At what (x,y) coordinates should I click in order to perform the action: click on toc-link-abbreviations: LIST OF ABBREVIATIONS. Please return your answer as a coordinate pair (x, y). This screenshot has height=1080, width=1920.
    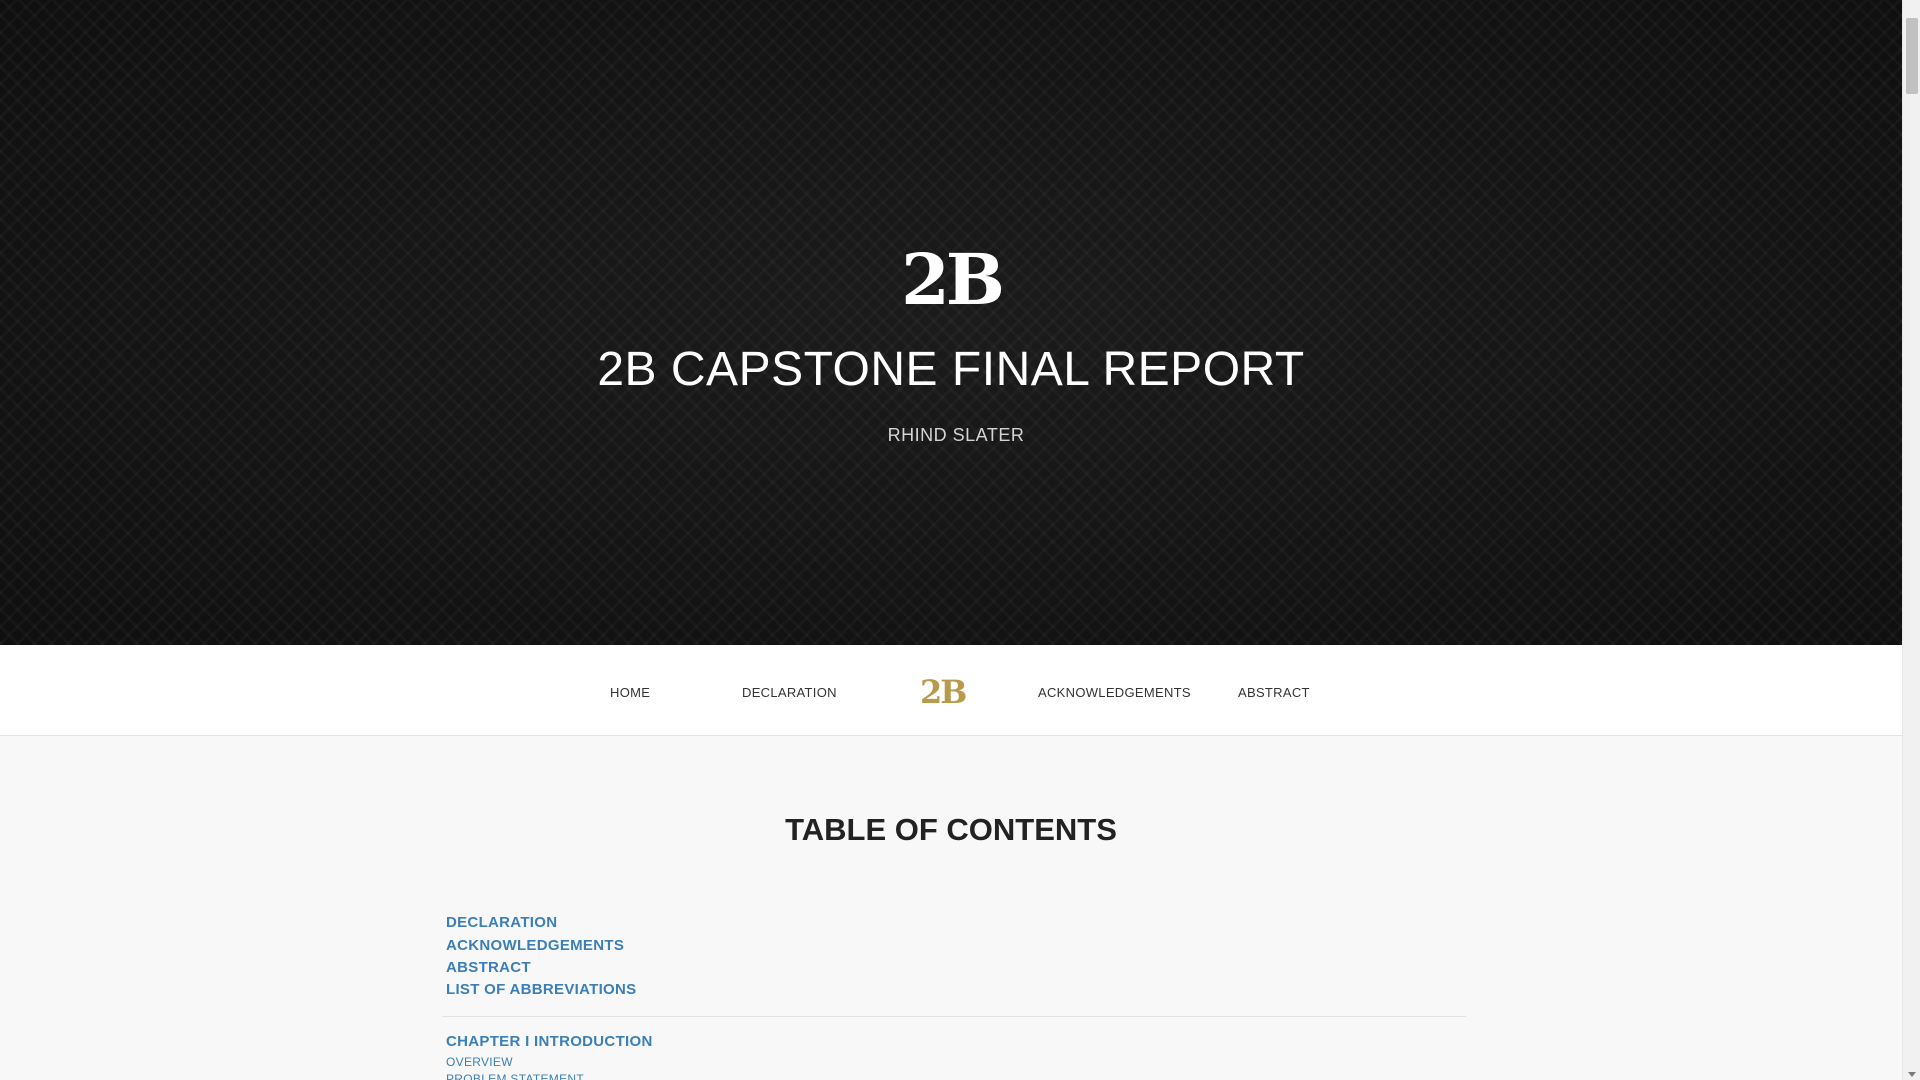
    Looking at the image, I should click on (541, 989).